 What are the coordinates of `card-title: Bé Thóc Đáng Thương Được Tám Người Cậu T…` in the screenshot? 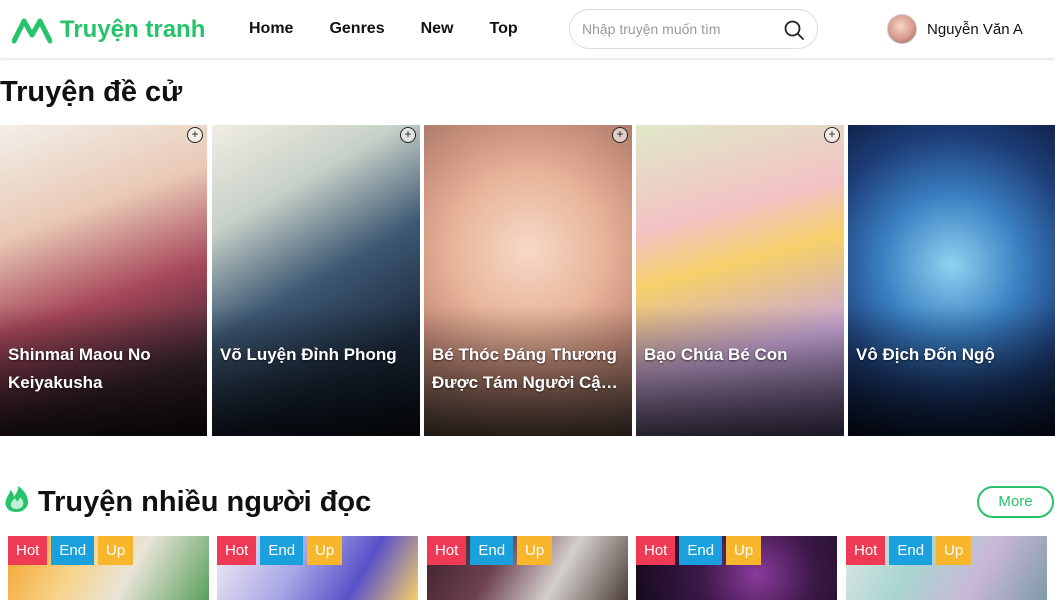 It's located at (524, 368).